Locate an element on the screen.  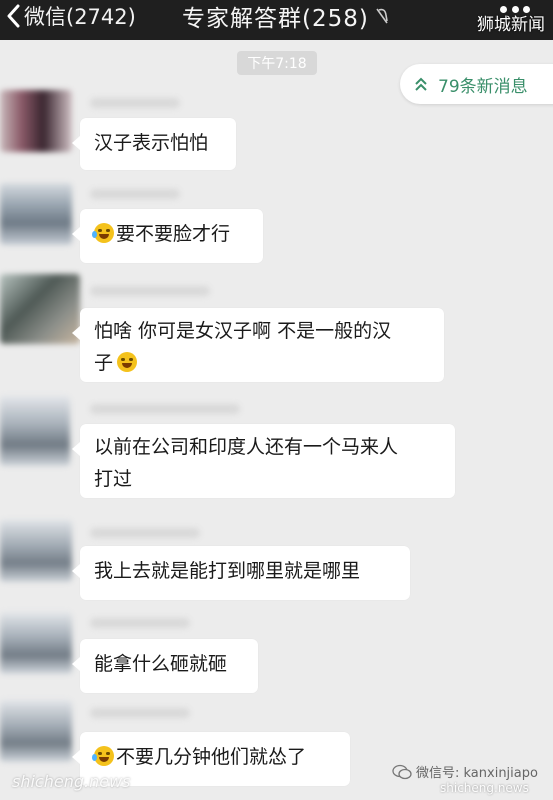
chat-title: 专家解答群(258) is located at coordinates (275, 19).